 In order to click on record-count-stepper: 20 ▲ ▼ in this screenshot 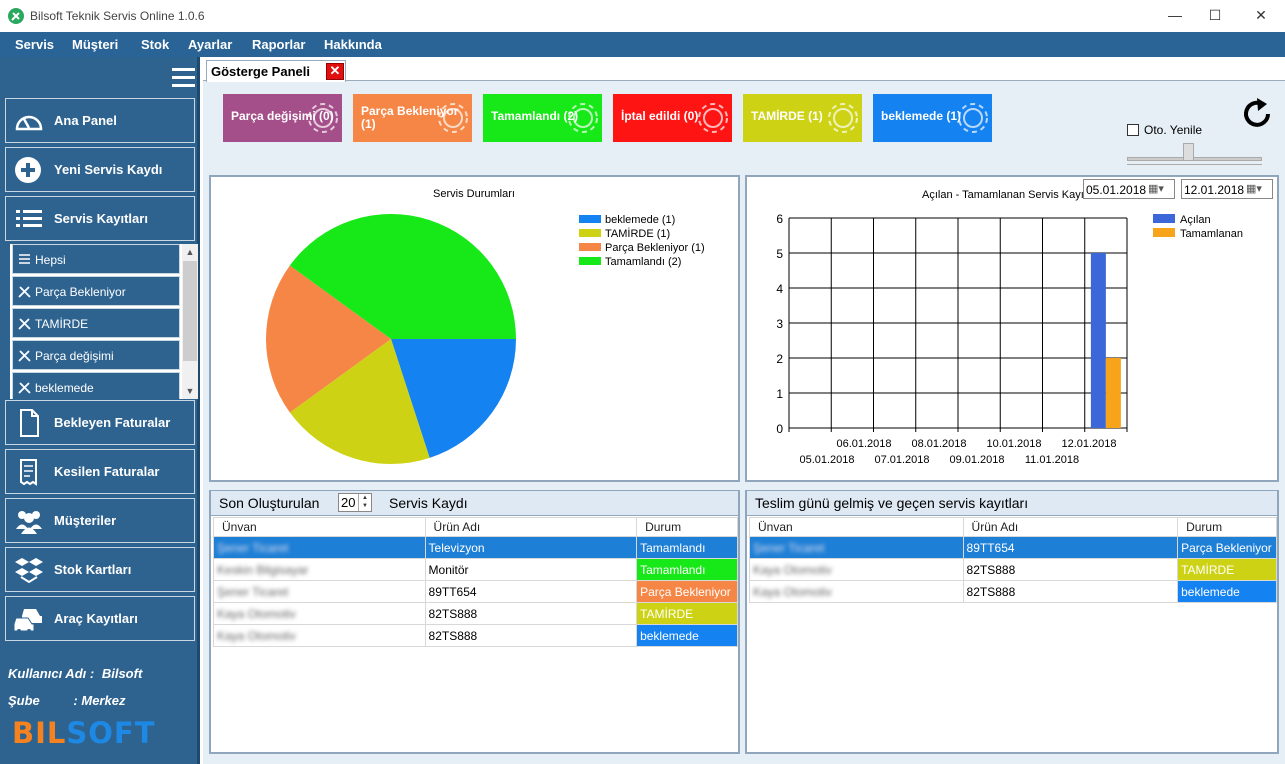, I will do `click(355, 502)`.